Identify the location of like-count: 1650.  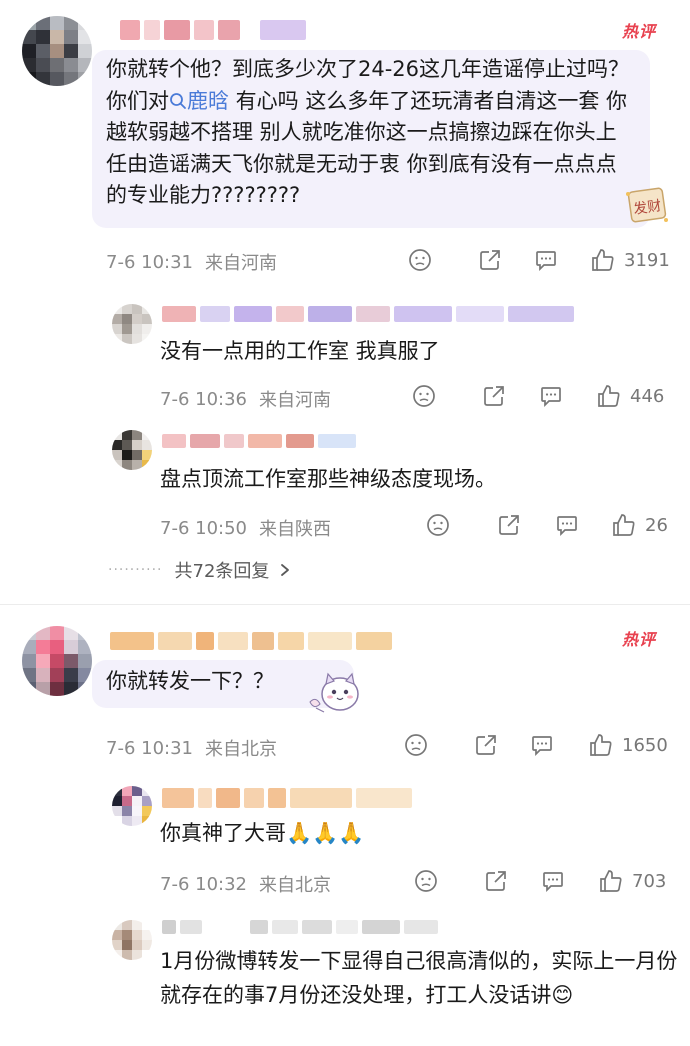
(645, 745).